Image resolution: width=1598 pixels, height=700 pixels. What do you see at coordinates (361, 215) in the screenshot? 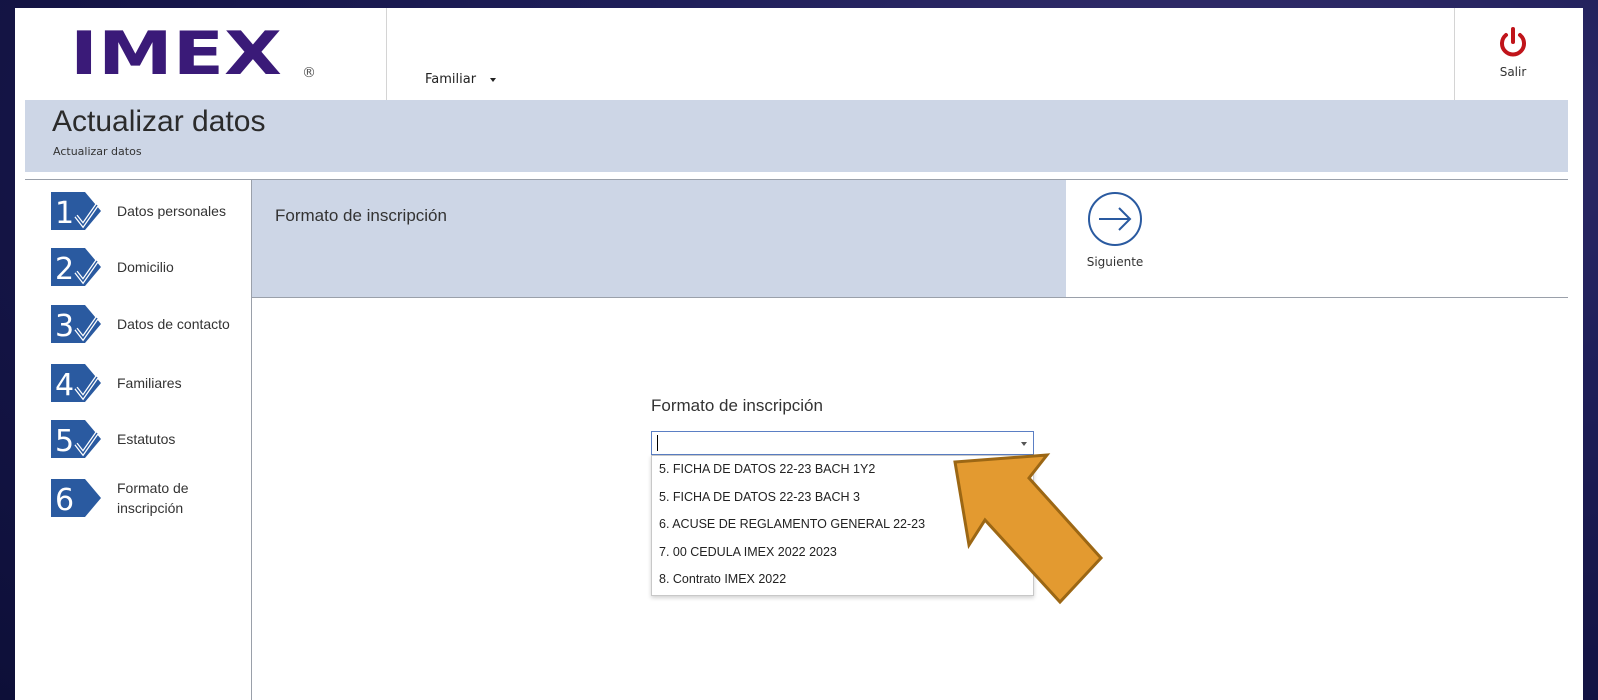
I see `section-title: Formato de inscripción` at bounding box center [361, 215].